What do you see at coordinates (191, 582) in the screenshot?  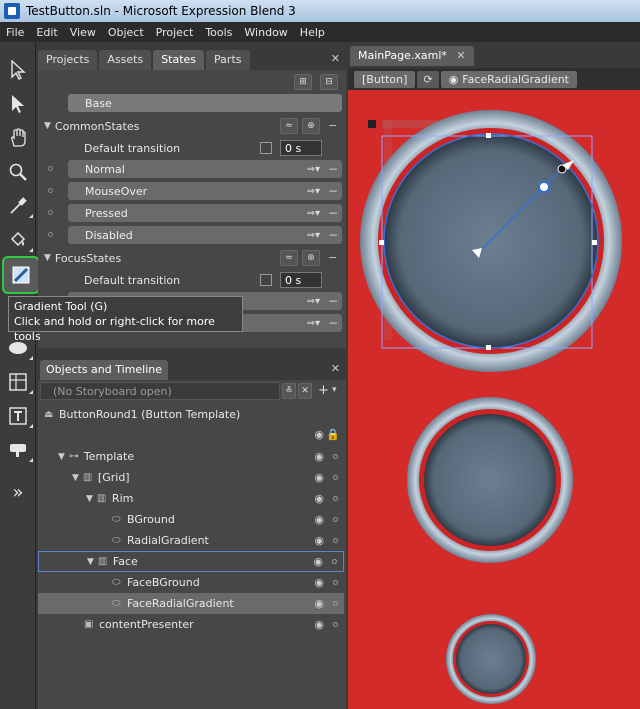 I see `tree-row: ⬭ FaceBGround ◉` at bounding box center [191, 582].